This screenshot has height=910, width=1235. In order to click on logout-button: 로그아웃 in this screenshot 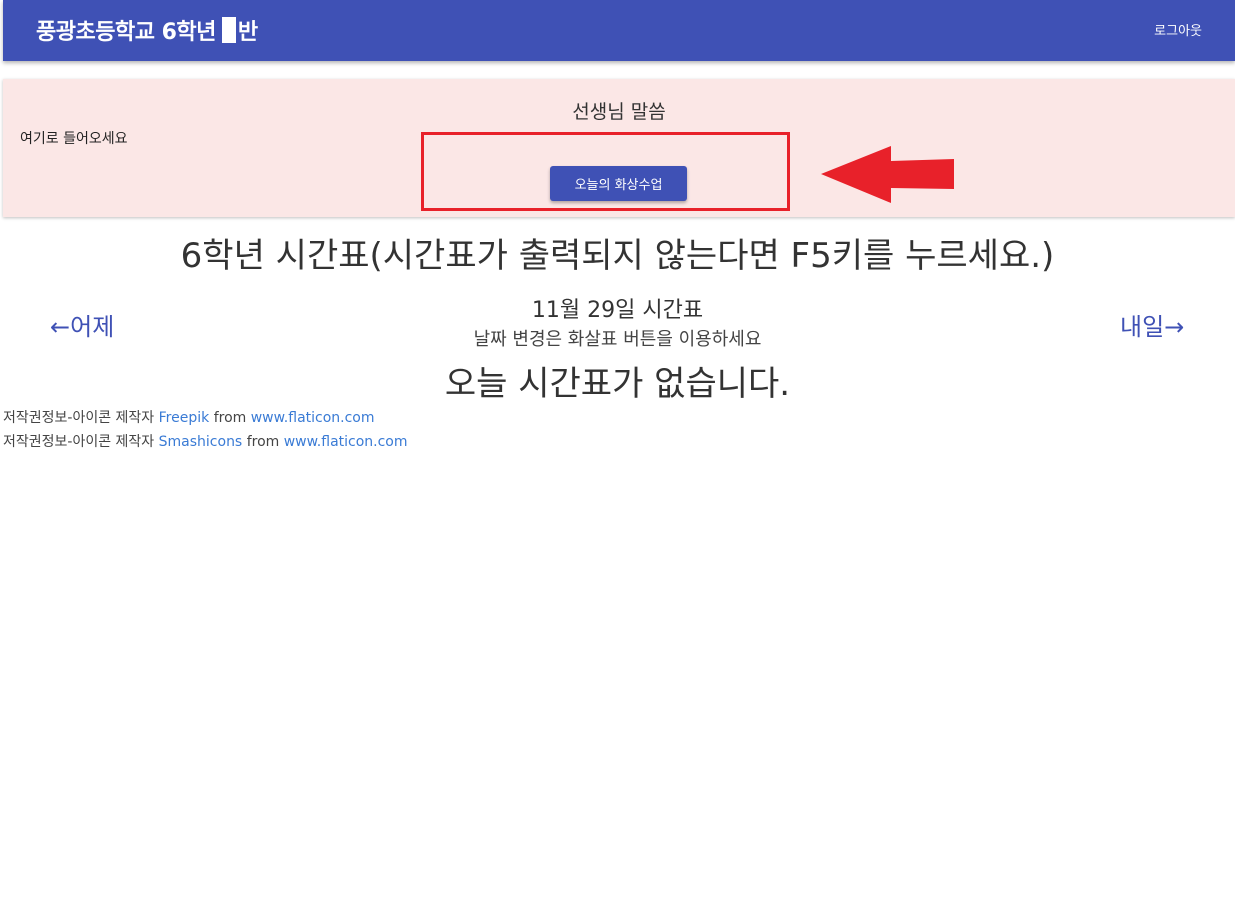, I will do `click(1178, 29)`.